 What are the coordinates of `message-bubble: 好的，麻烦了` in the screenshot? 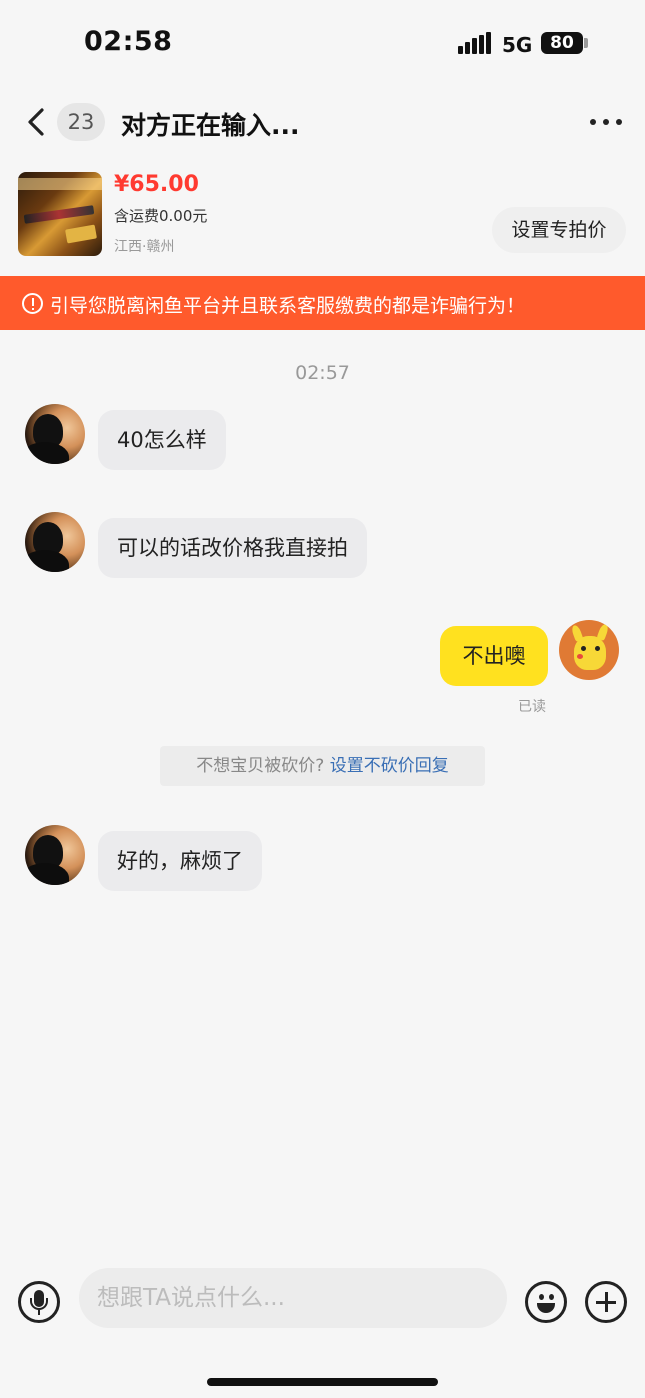 It's located at (180, 861).